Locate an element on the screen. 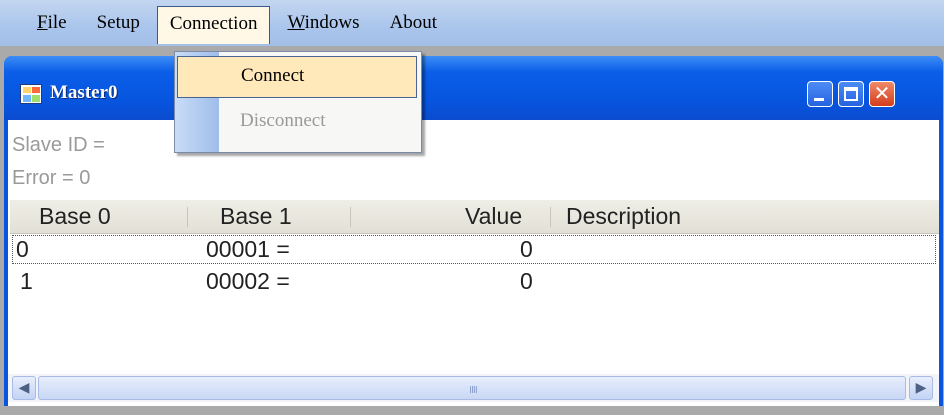  column-header-base1: Base 1 is located at coordinates (256, 216).